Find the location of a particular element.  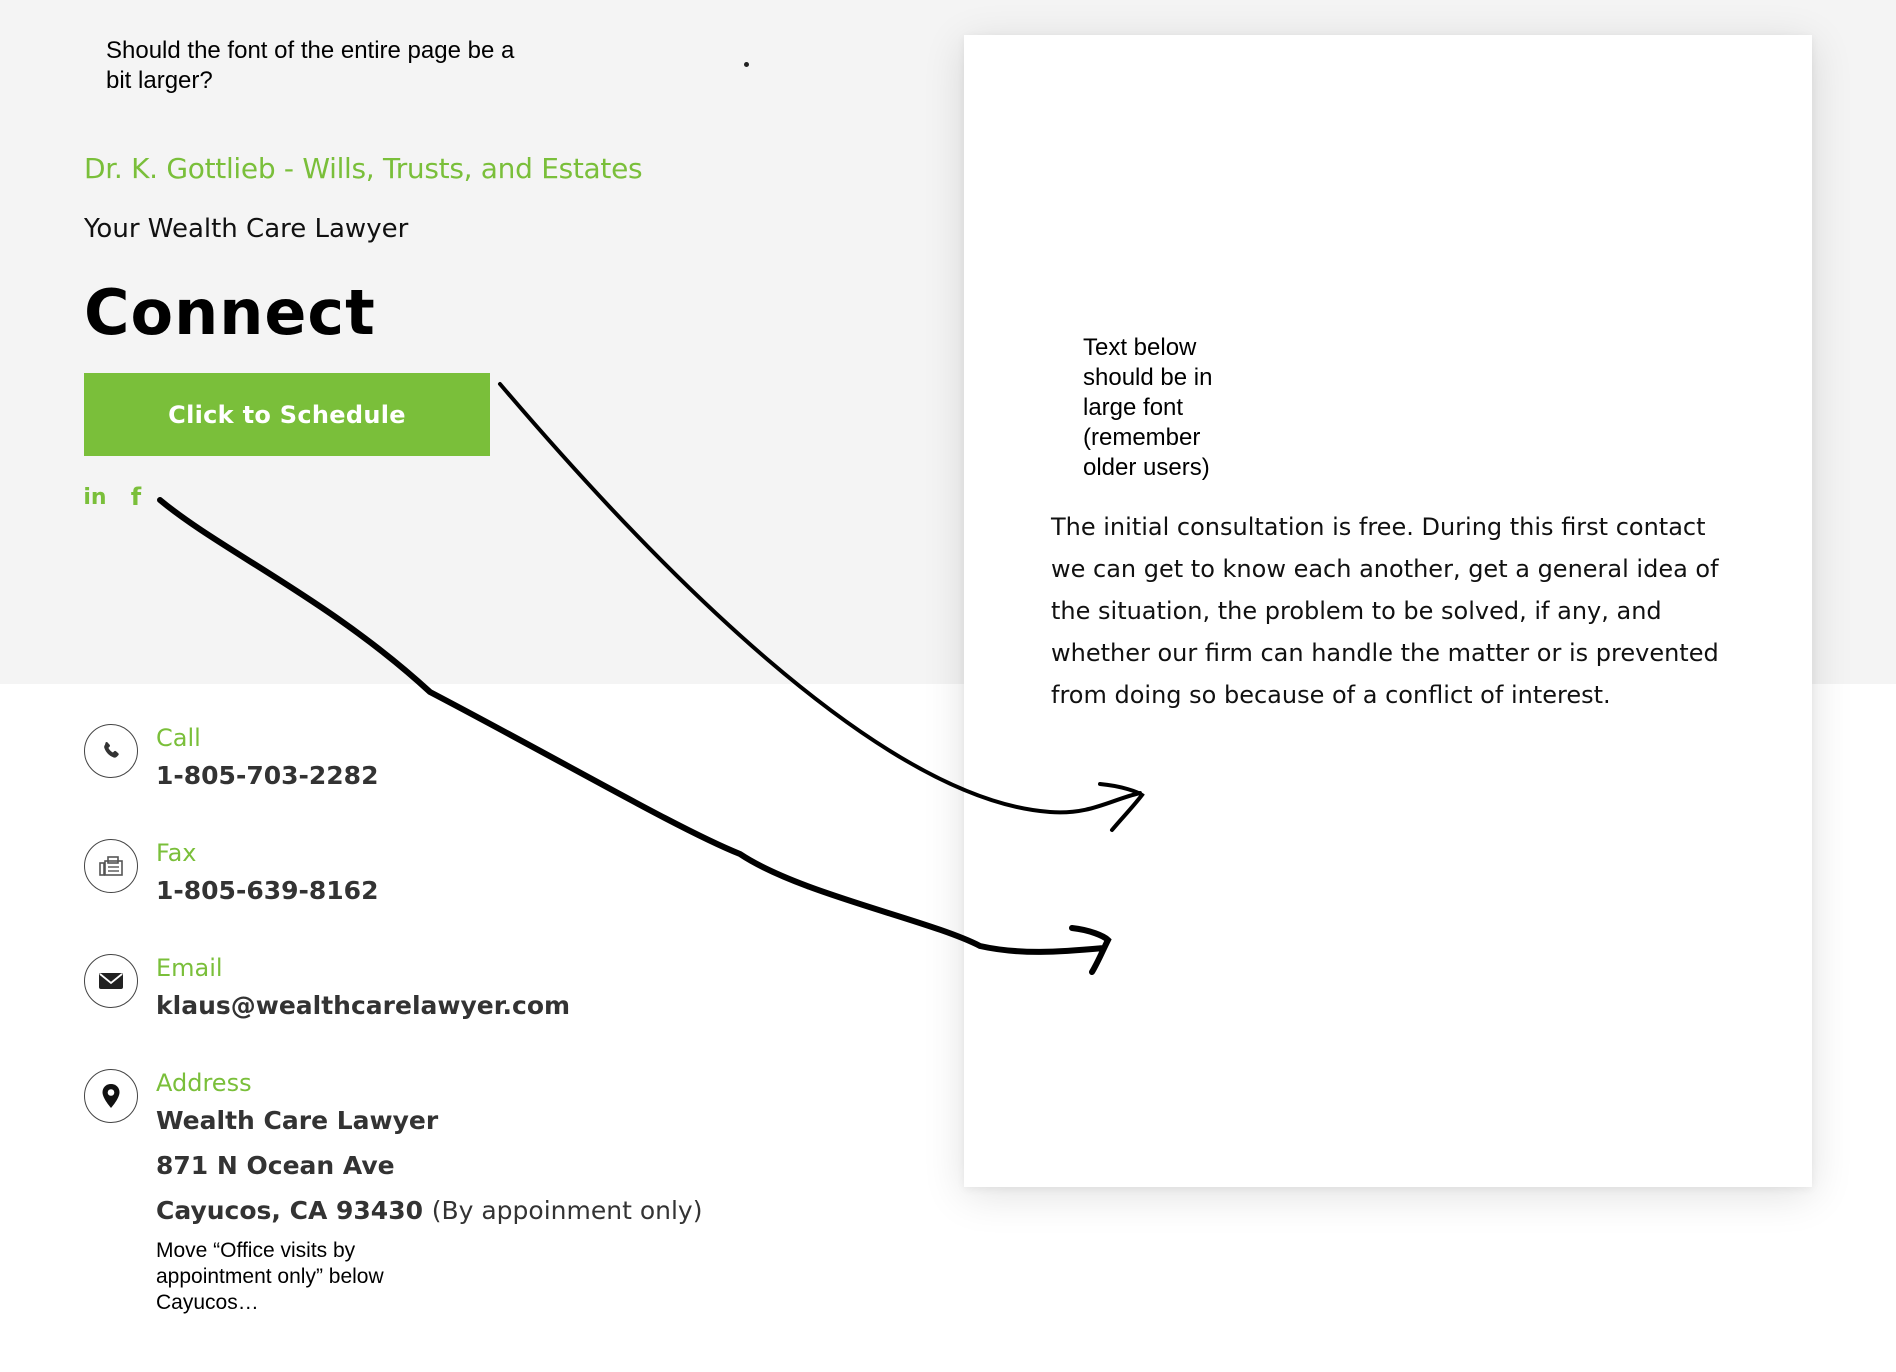

tagline: Your Wealth Care Lawyer is located at coordinates (246, 229).